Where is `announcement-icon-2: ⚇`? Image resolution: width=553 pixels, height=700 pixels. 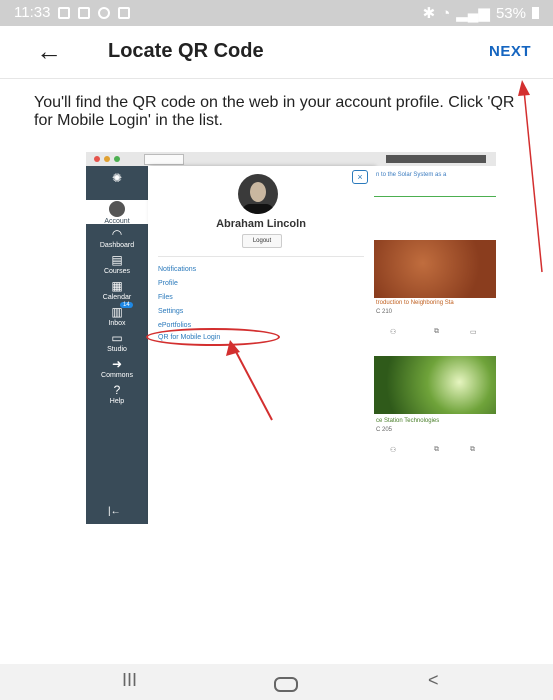 announcement-icon-2: ⚇ is located at coordinates (393, 450).